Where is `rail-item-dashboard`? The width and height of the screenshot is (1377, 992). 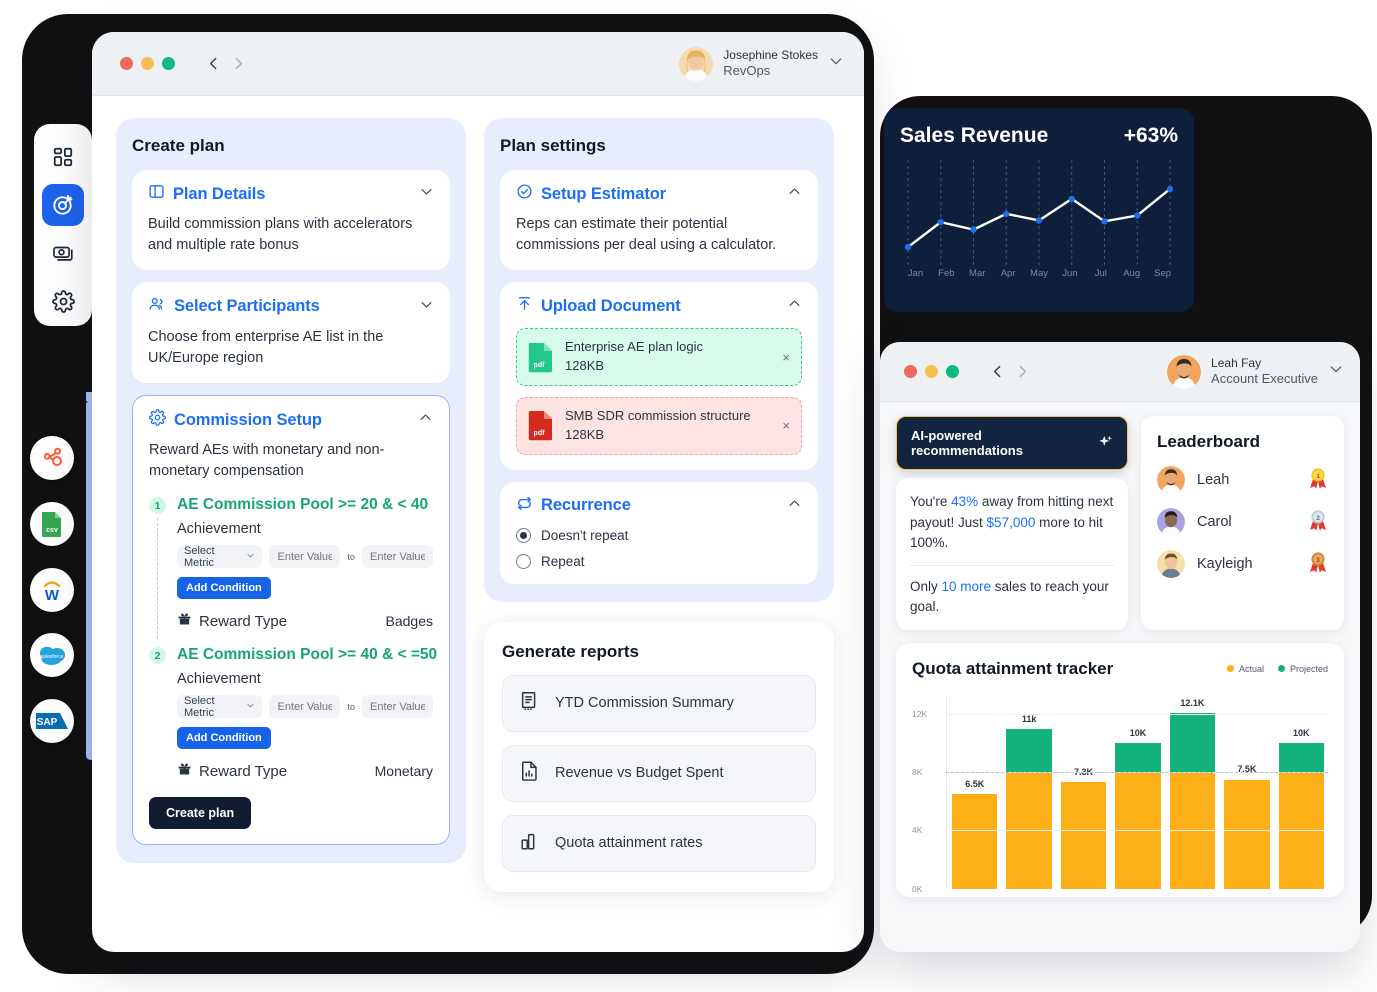 rail-item-dashboard is located at coordinates (63, 157).